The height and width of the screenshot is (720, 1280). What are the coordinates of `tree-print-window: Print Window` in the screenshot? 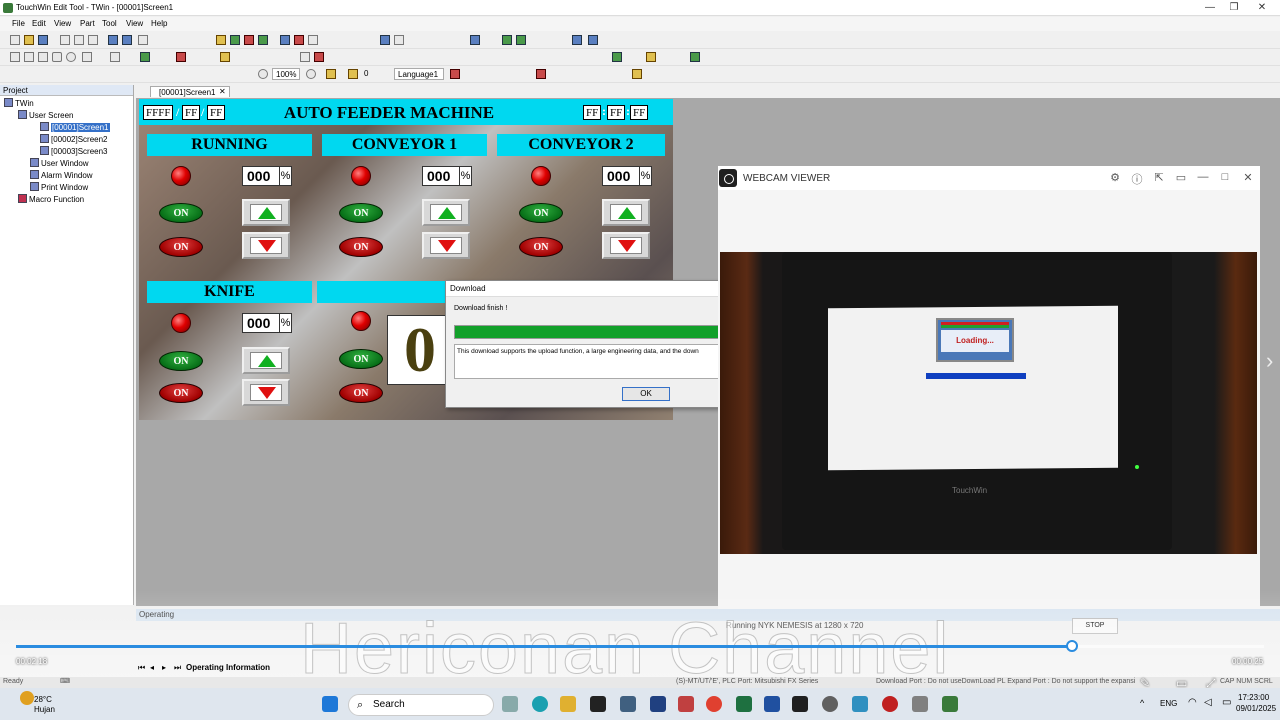 It's located at (59, 187).